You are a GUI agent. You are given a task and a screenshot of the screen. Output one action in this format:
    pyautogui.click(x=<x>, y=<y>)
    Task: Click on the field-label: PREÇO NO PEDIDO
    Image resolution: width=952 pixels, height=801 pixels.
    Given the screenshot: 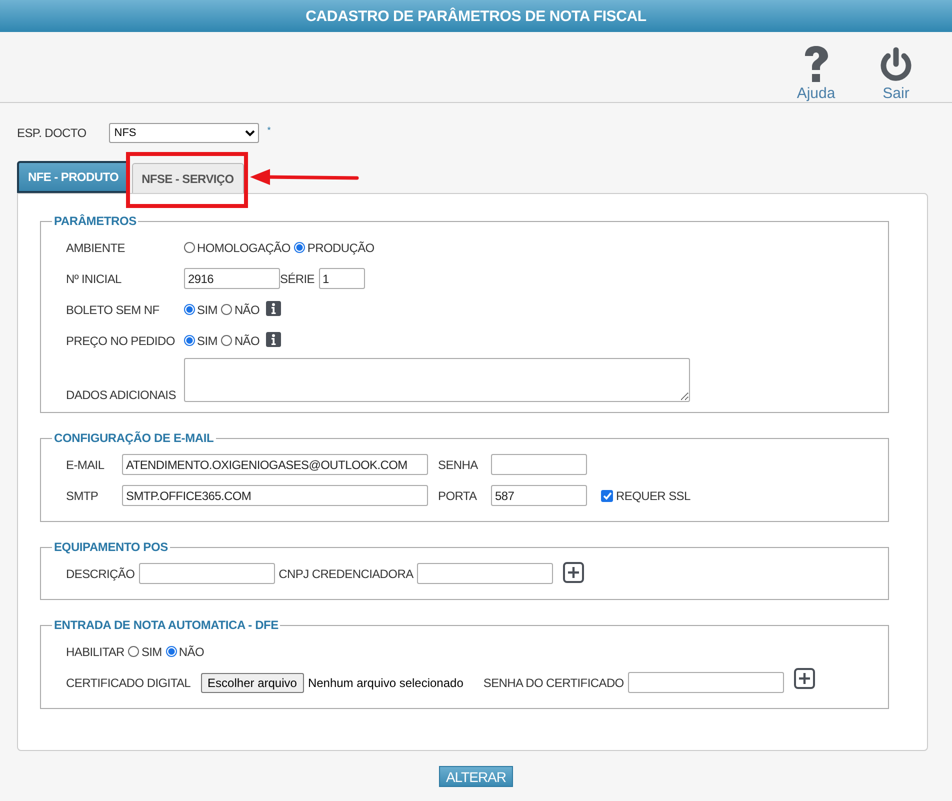 What is the action you would take?
    pyautogui.click(x=121, y=341)
    